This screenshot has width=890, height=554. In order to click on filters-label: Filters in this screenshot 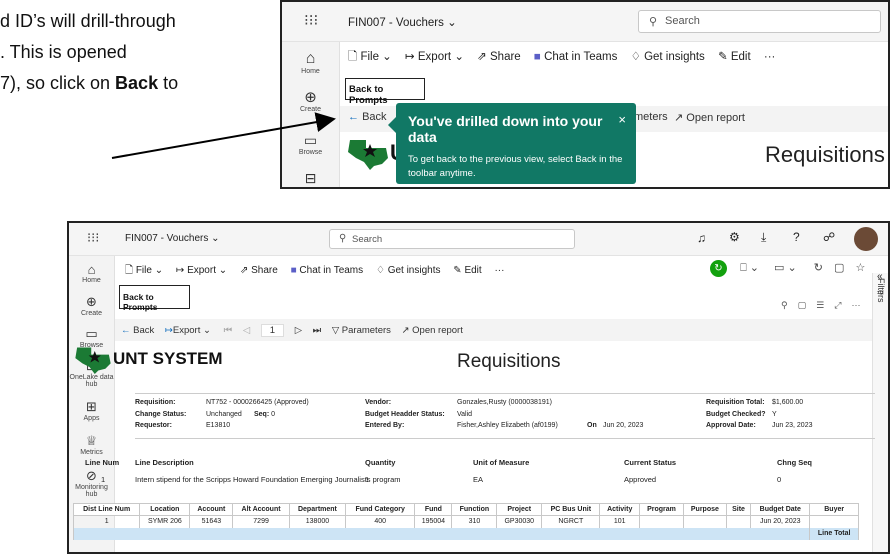, I will do `click(881, 290)`.